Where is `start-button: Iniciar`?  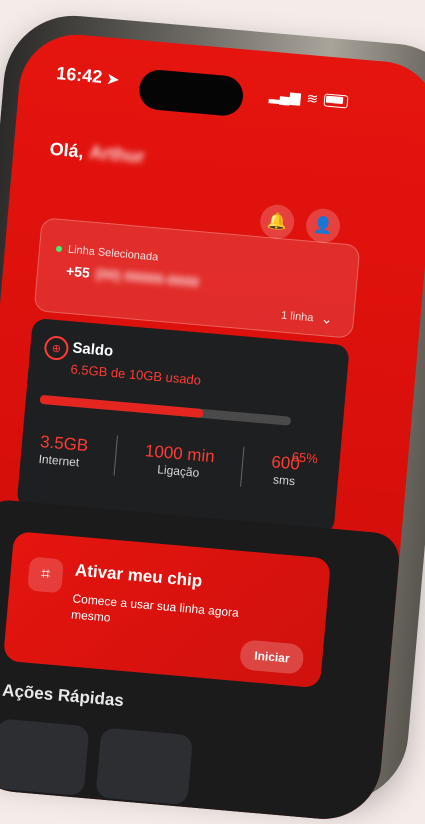
start-button: Iniciar is located at coordinates (272, 657).